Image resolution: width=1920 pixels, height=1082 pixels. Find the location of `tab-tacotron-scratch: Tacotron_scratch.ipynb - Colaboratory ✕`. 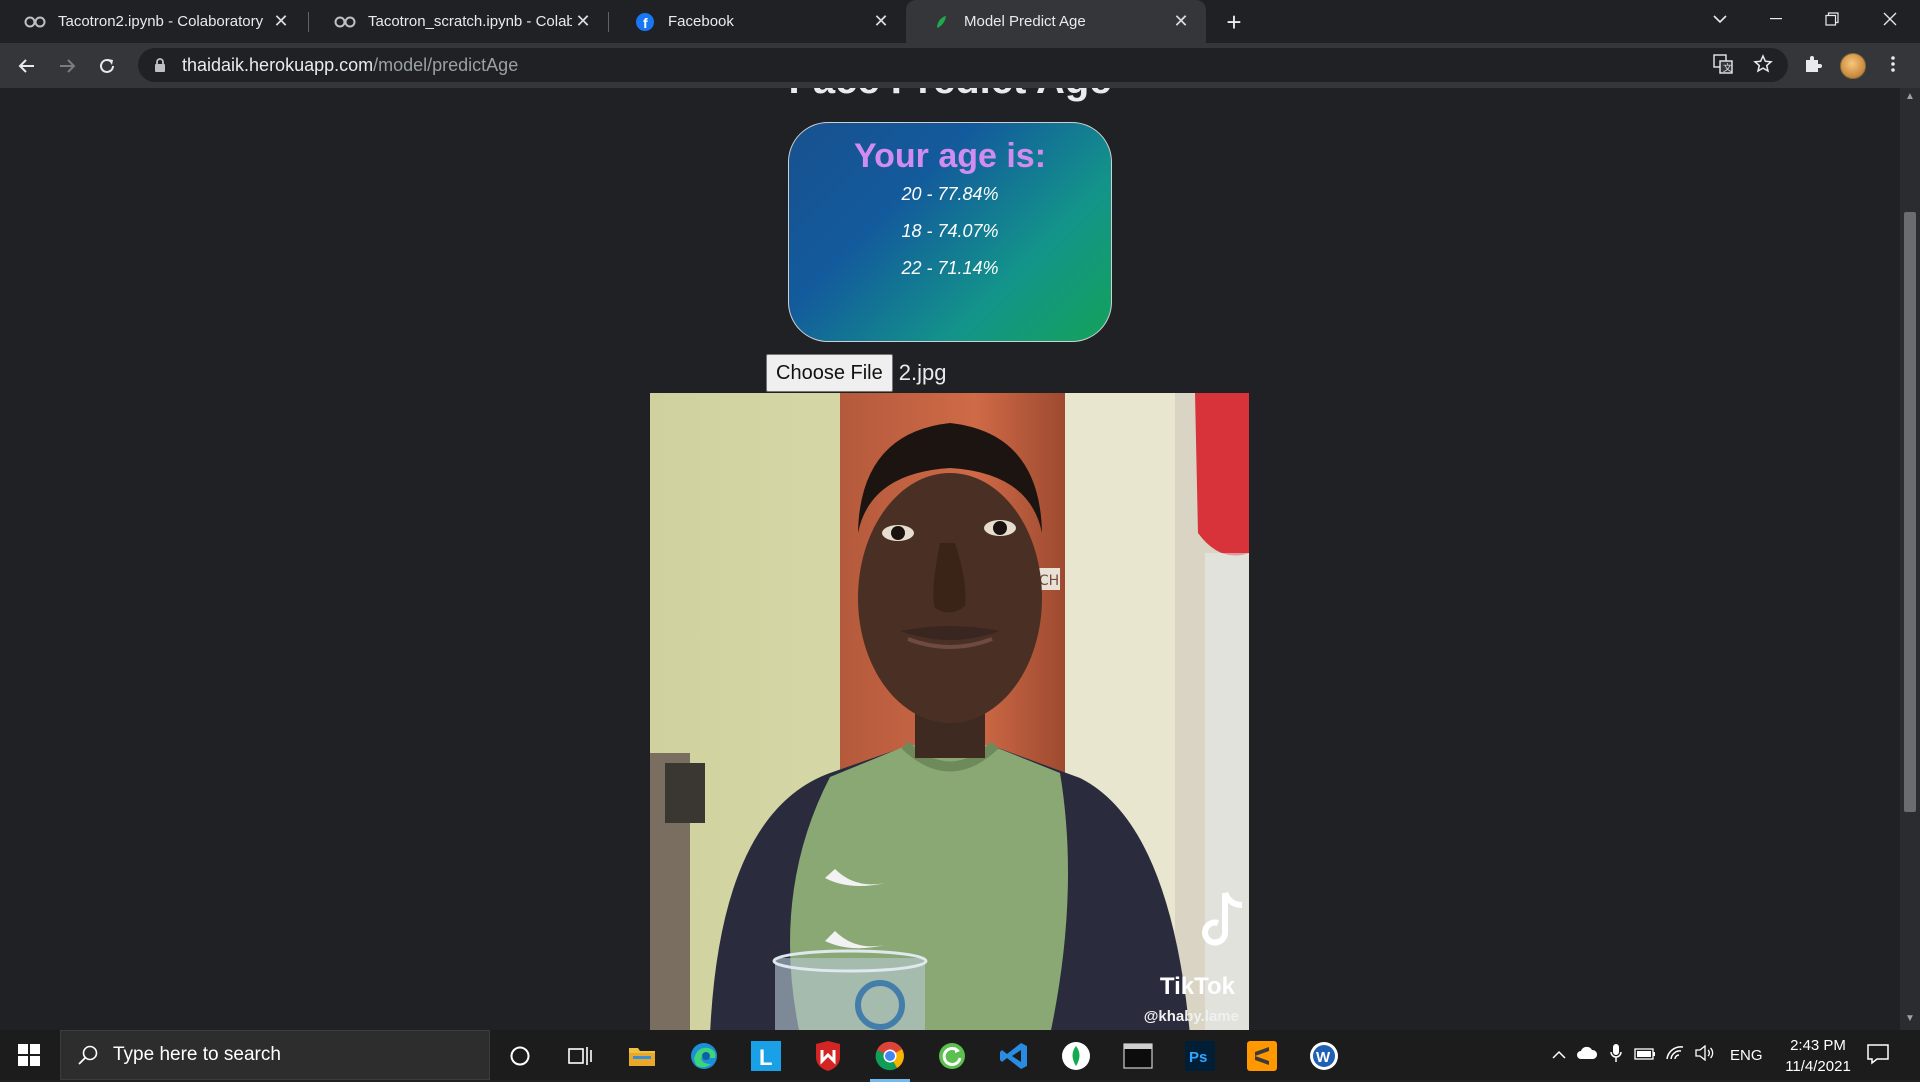

tab-tacotron-scratch: Tacotron_scratch.ipynb - Colaboratory ✕ is located at coordinates (459, 21).